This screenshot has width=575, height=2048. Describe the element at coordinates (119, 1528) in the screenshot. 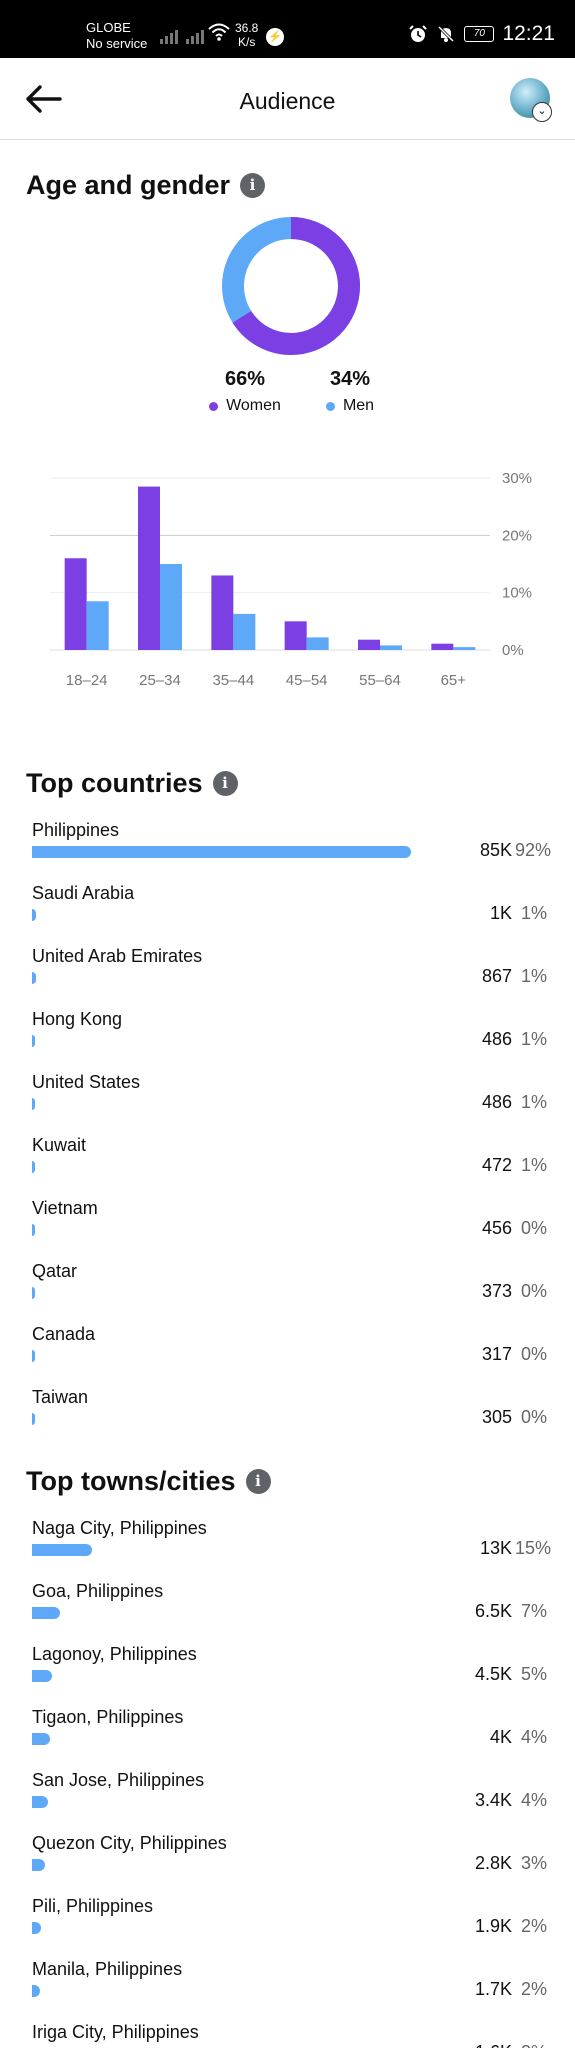

I see `city-name: Naga City, Philippines` at that location.